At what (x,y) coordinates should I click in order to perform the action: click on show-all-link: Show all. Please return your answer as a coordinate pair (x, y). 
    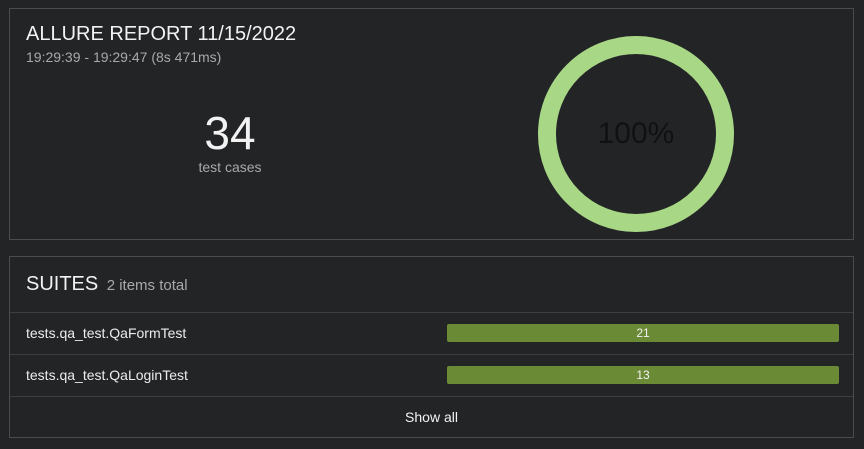
    Looking at the image, I should click on (431, 417).